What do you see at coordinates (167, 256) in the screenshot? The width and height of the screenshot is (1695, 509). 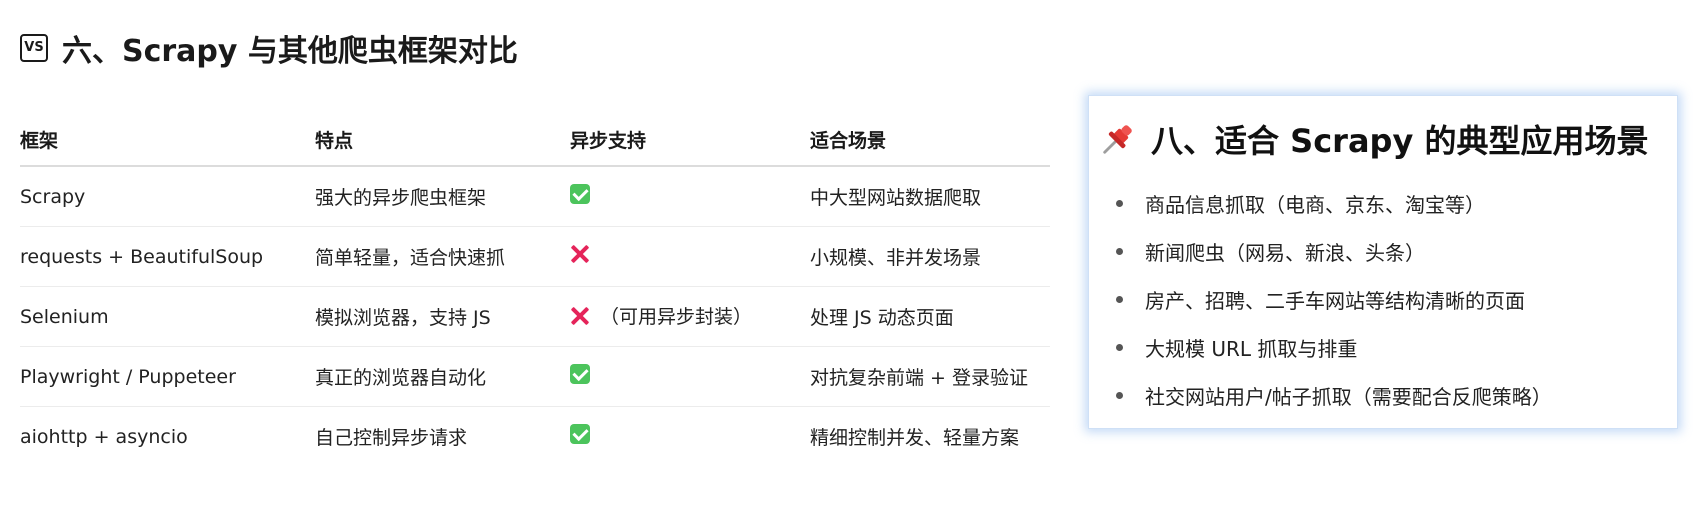 I see `framework-cell: requests + BeautifulSoup` at bounding box center [167, 256].